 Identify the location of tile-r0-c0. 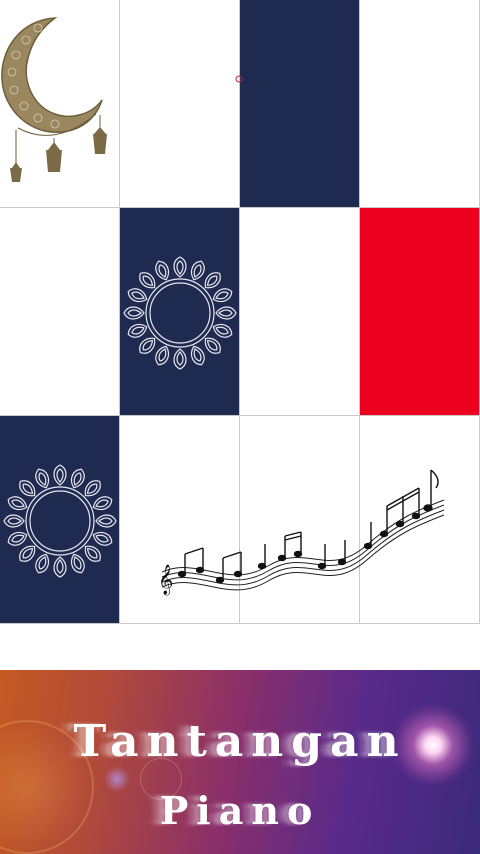
(60, 104).